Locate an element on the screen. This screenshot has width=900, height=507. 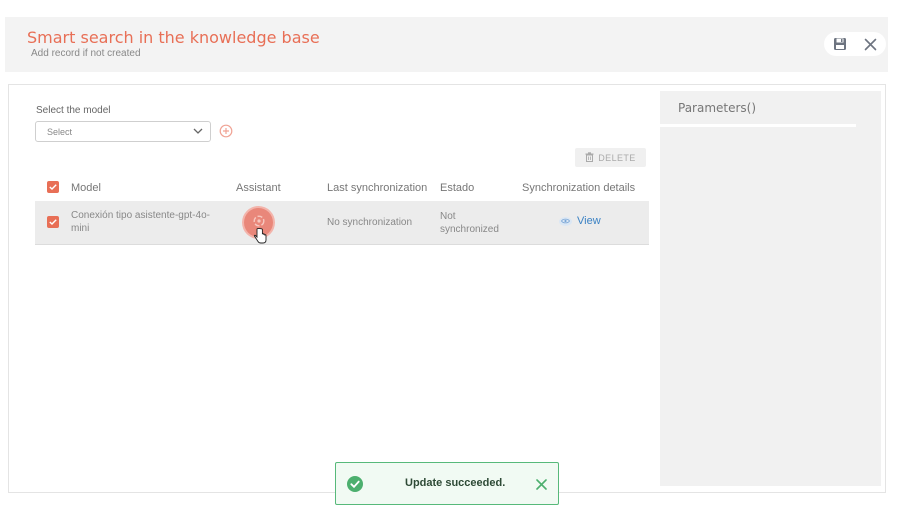
page-subtitle: Add record if not created is located at coordinates (86, 53).